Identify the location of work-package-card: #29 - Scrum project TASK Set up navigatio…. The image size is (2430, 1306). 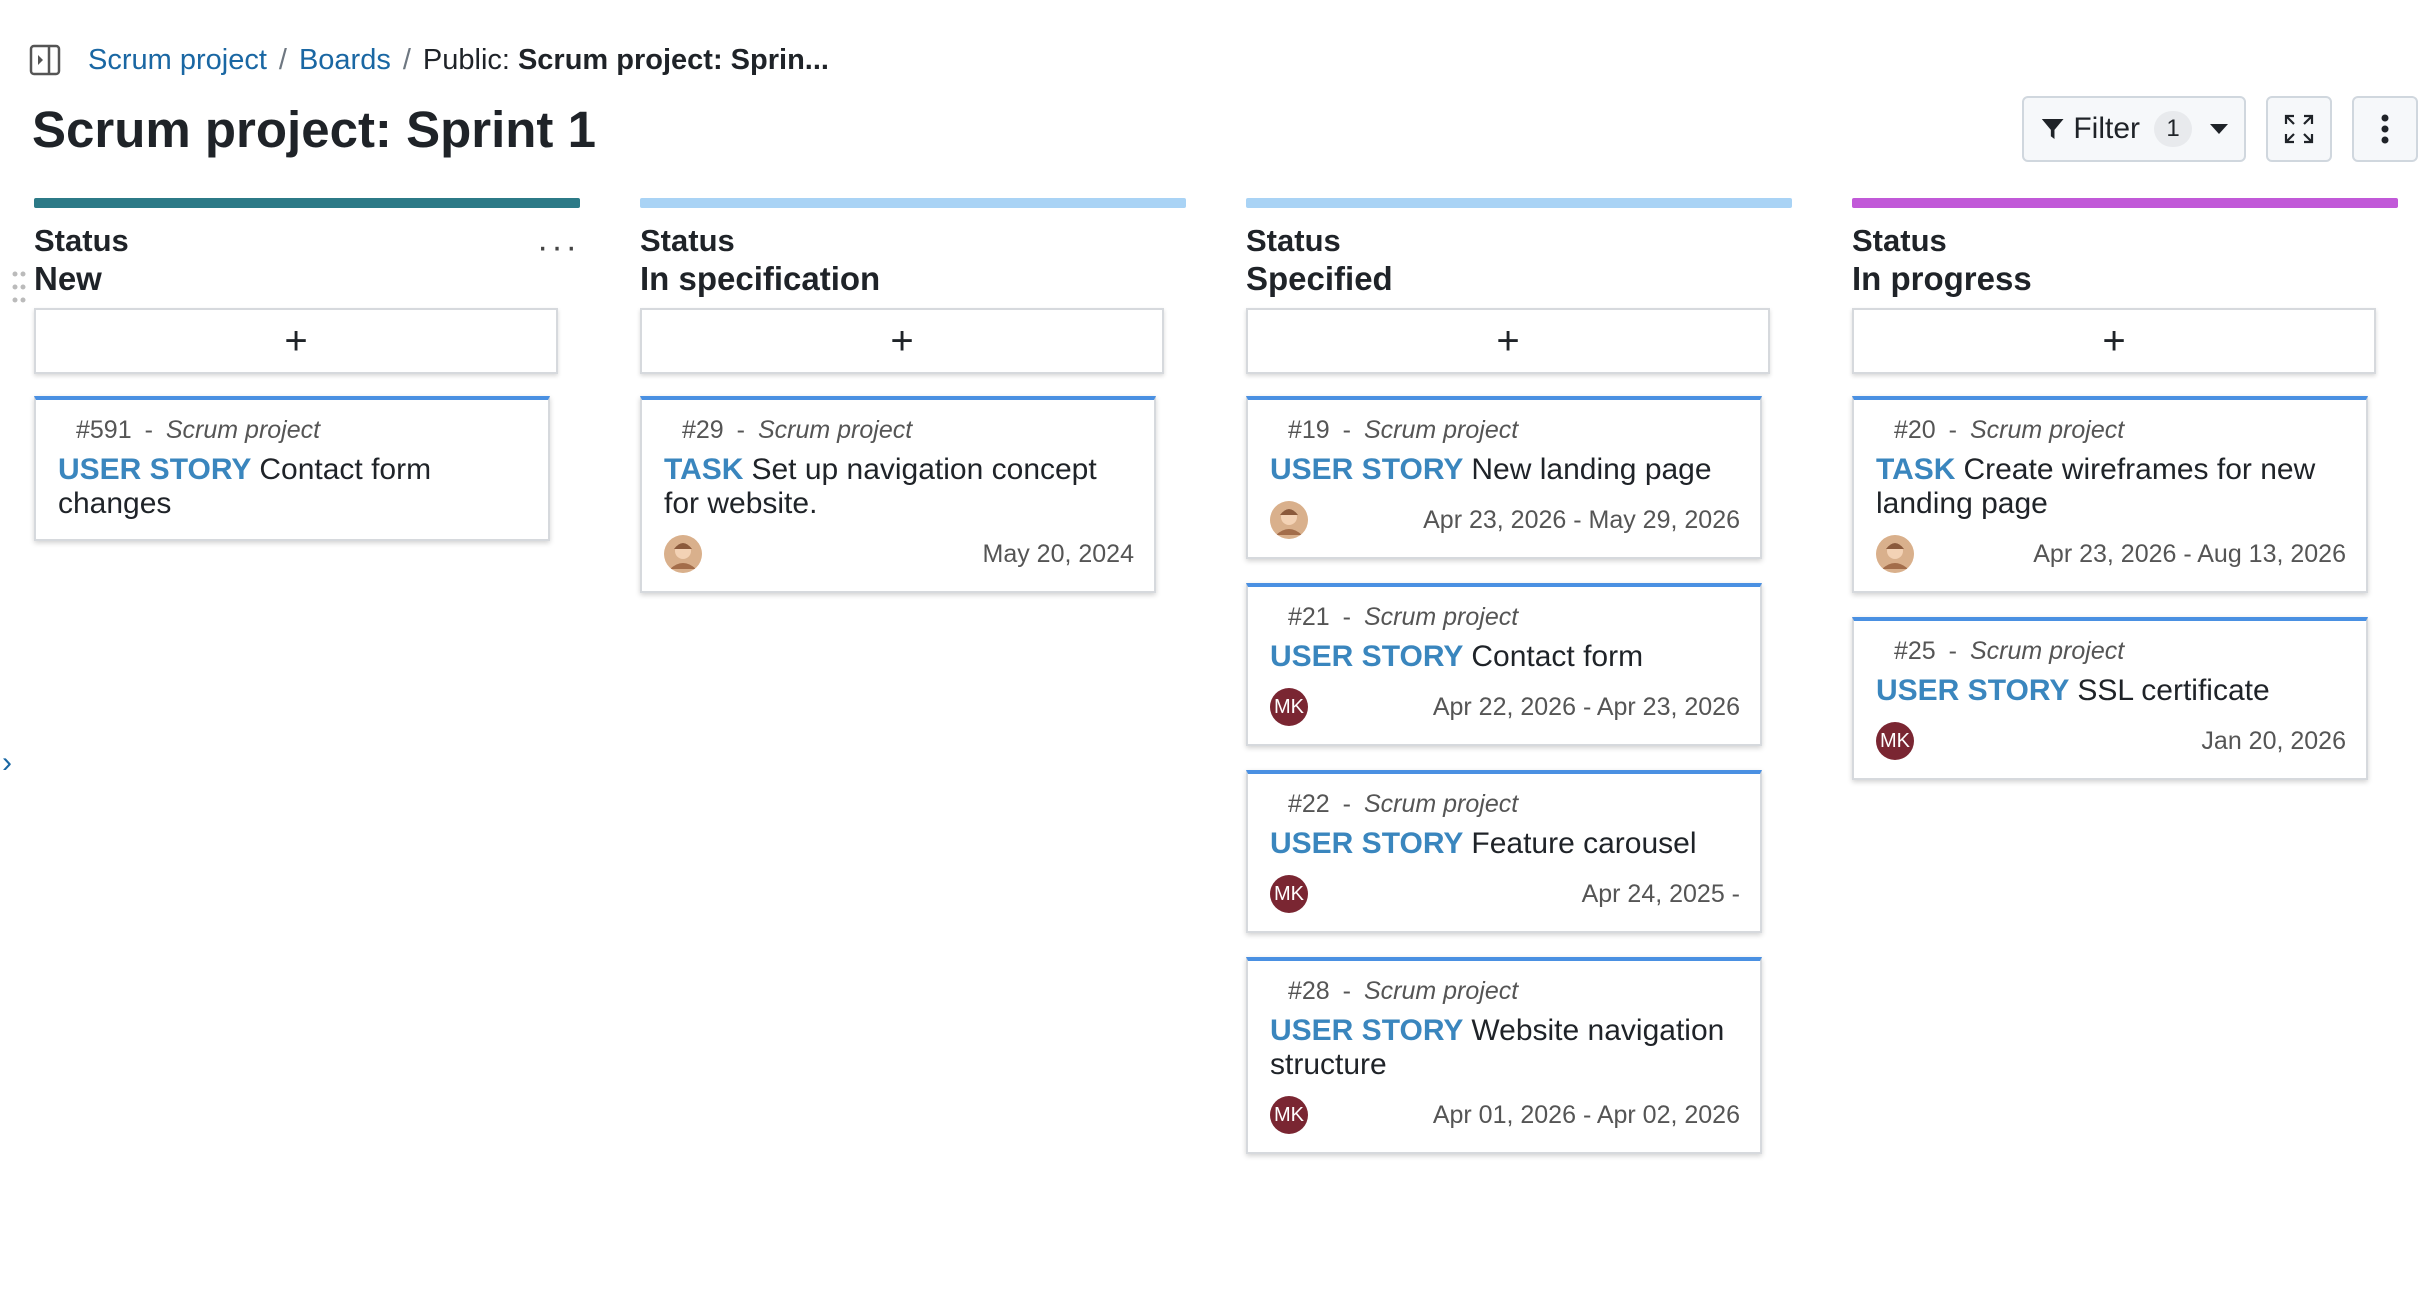
(898, 494).